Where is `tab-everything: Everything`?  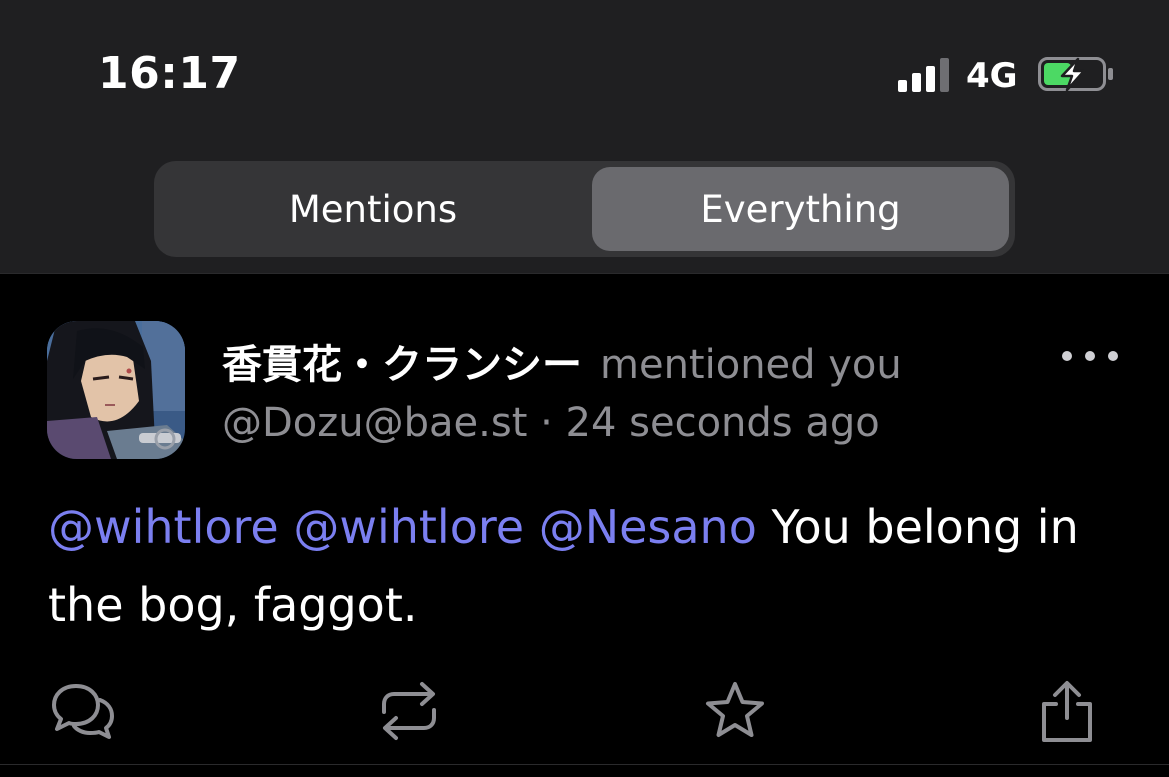
tab-everything: Everything is located at coordinates (800, 209).